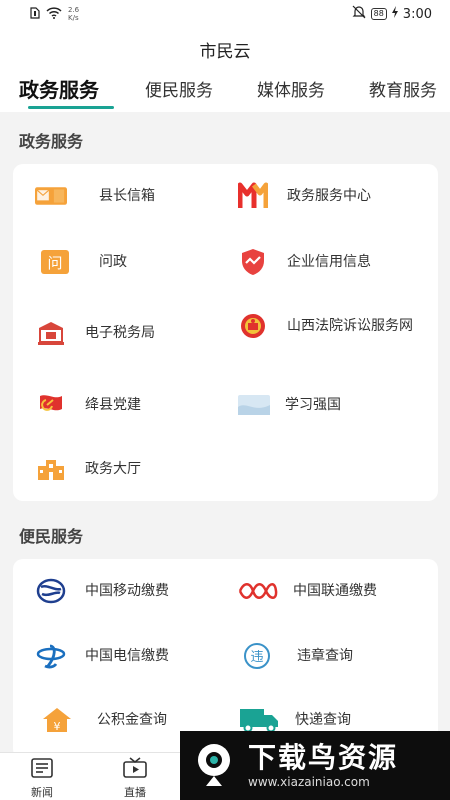 This screenshot has width=450, height=800. What do you see at coordinates (417, 14) in the screenshot?
I see `clock: 3:00` at bounding box center [417, 14].